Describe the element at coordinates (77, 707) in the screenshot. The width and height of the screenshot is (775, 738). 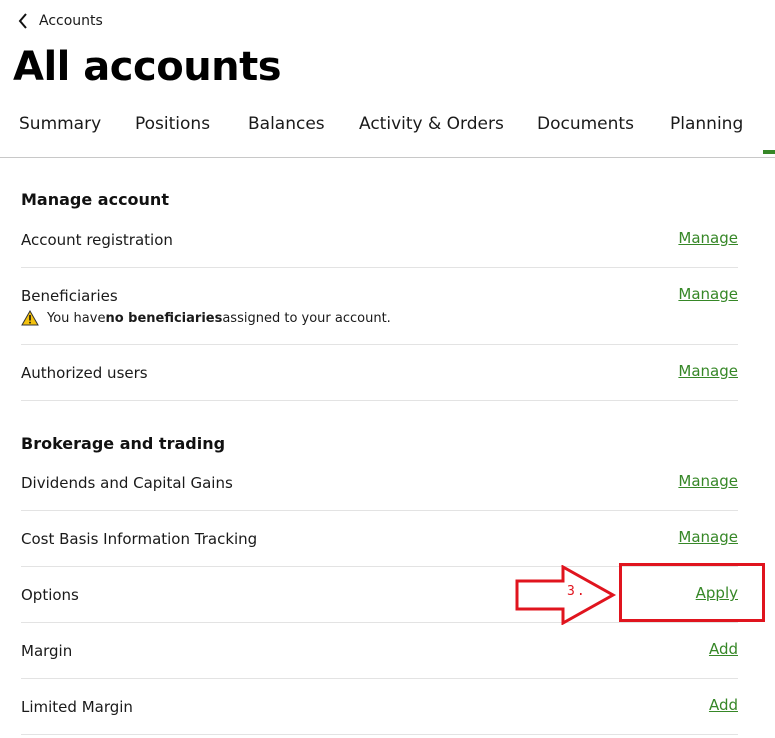
I see `row-label: Limited Margin` at that location.